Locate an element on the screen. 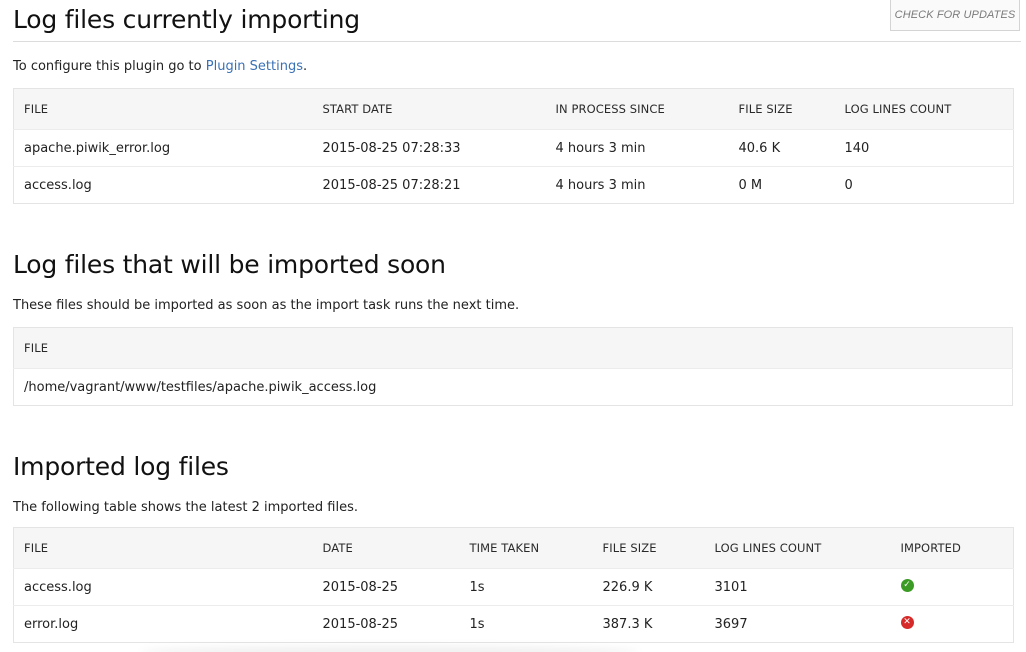 The width and height of the screenshot is (1026, 652). scroll-shadow is located at coordinates (390, 649).